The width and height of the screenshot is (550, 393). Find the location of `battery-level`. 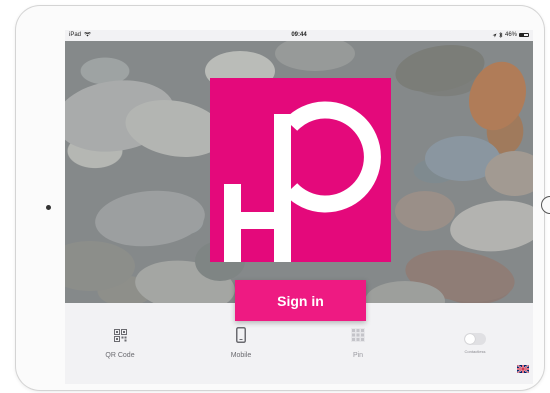

battery-level is located at coordinates (522, 35).